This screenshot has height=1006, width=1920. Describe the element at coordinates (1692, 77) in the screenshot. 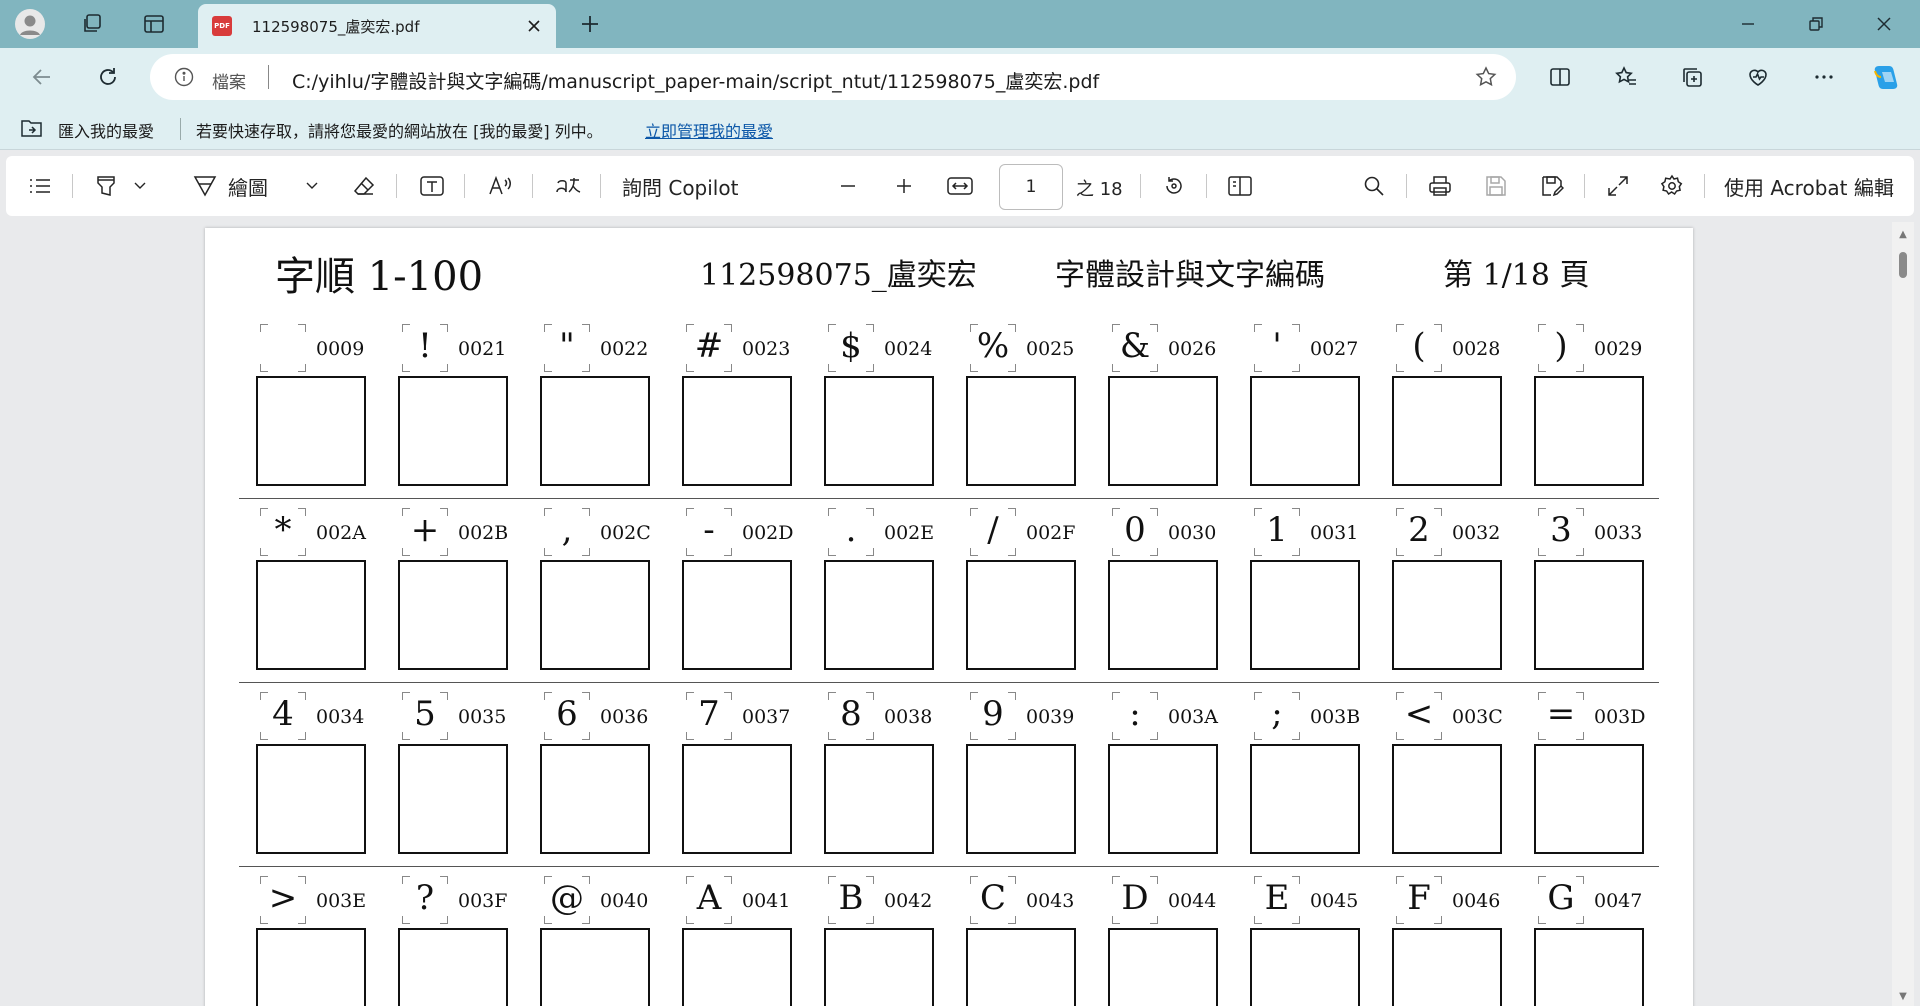

I see `collections-icon` at that location.